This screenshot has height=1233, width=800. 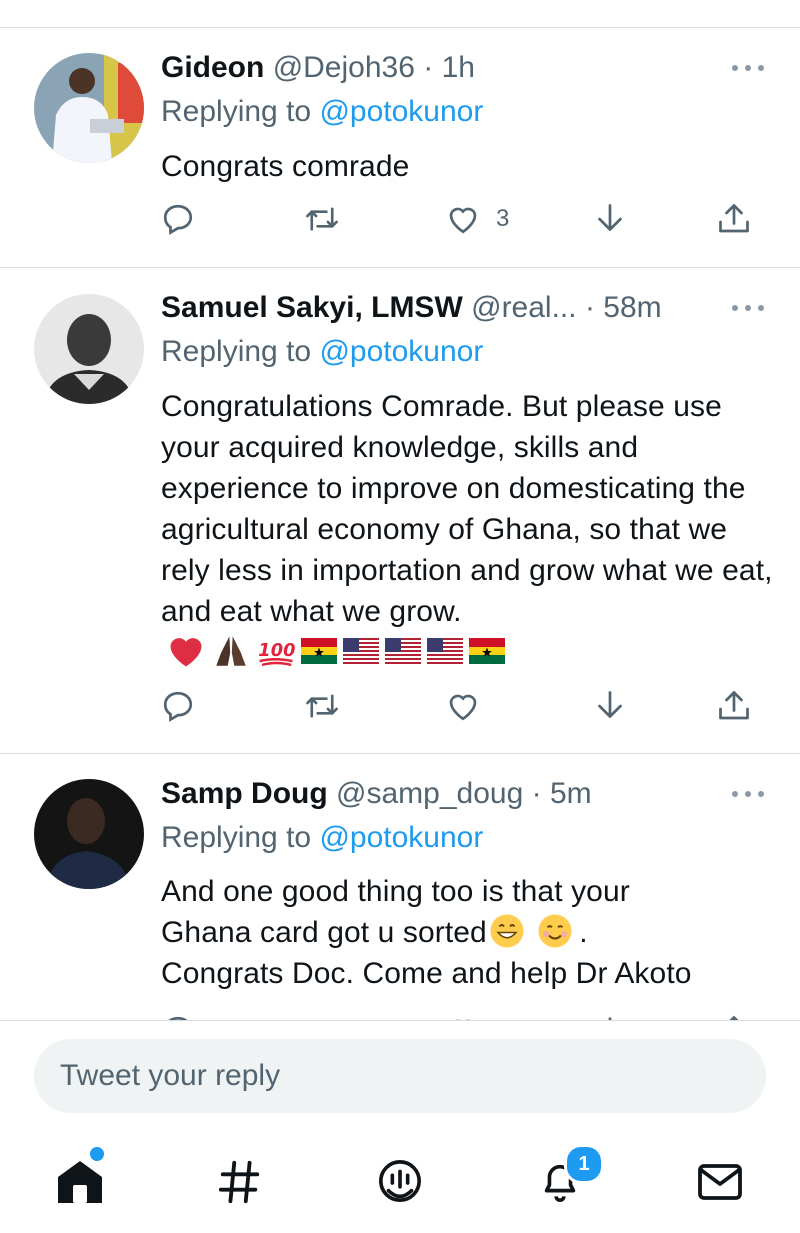 I want to click on display-name: Samuel Sakyi, LMSW, so click(x=312, y=307).